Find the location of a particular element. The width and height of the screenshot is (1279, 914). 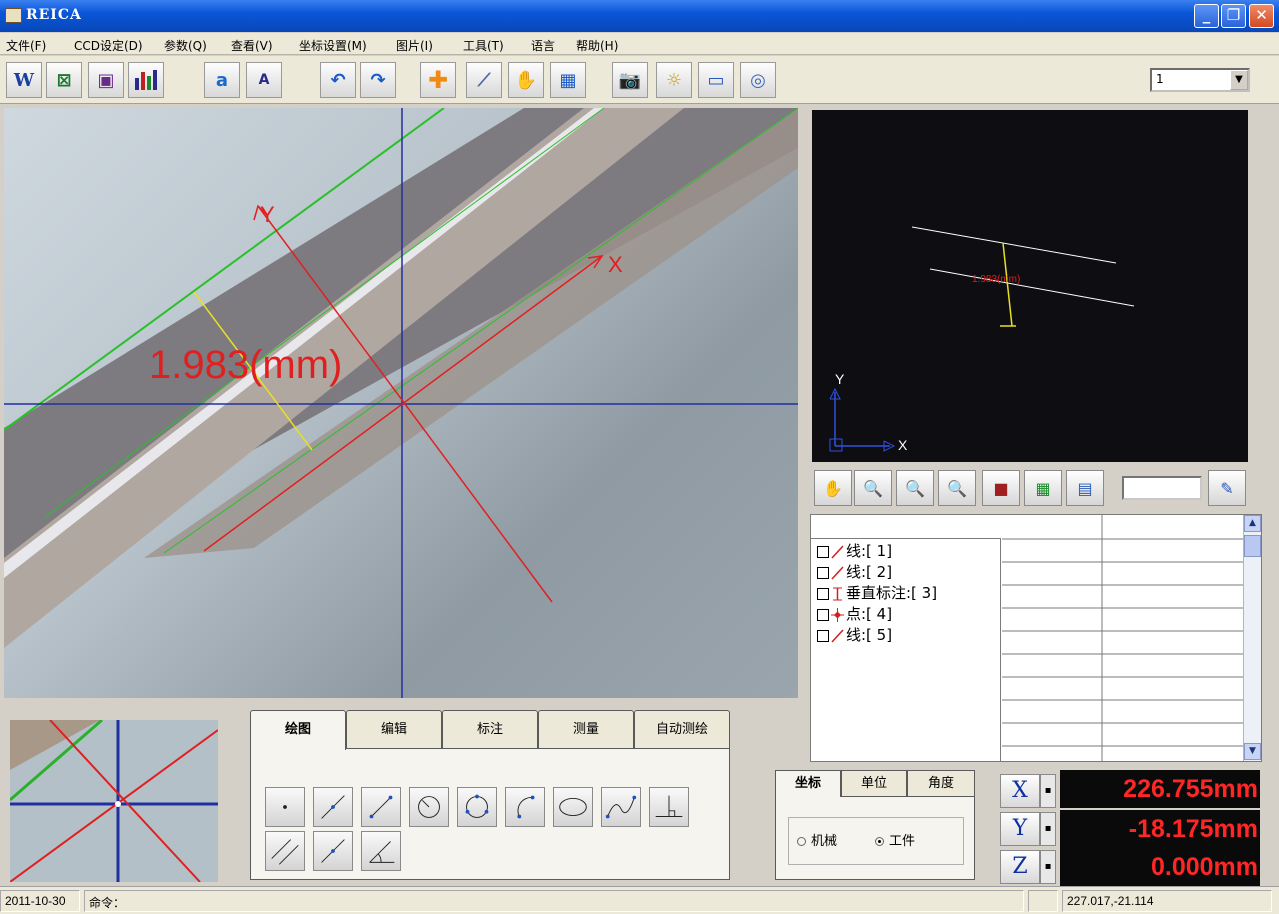

radio-workpiece-label: 工件 is located at coordinates (902, 841).